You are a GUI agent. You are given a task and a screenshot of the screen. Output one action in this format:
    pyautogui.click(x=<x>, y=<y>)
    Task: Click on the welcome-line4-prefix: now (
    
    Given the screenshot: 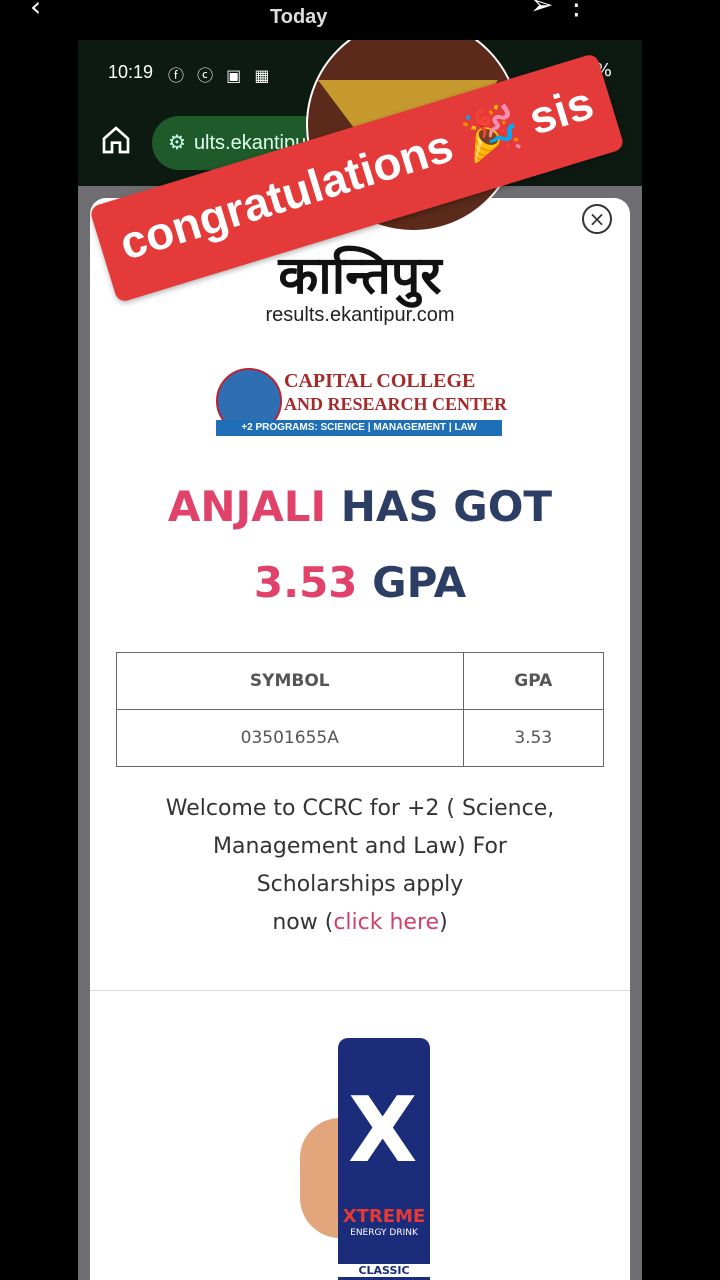 What is the action you would take?
    pyautogui.click(x=303, y=922)
    